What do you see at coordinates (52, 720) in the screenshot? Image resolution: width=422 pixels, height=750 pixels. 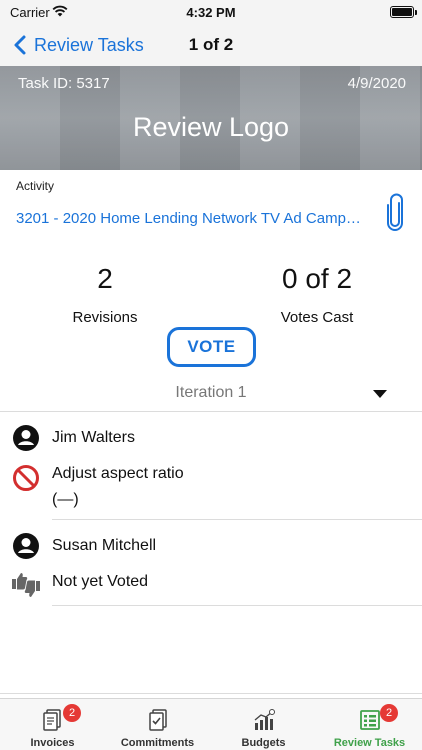 I see `invoice-icon` at bounding box center [52, 720].